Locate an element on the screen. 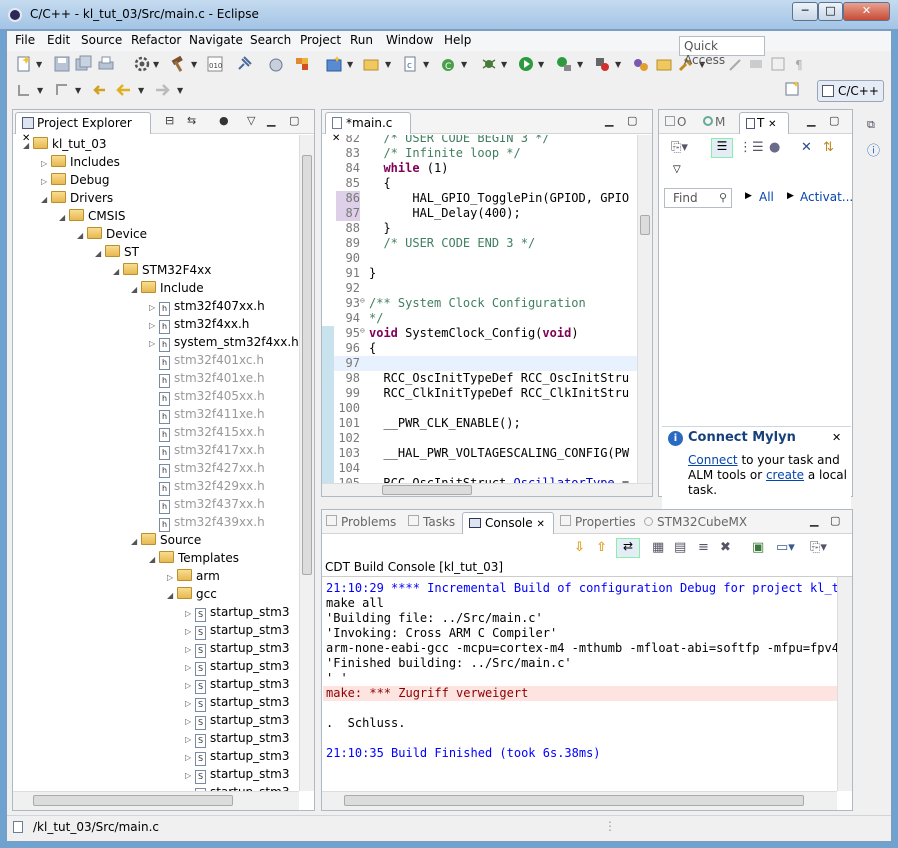 The width and height of the screenshot is (898, 848). tree-item: ◢ Templates is located at coordinates (194, 560).